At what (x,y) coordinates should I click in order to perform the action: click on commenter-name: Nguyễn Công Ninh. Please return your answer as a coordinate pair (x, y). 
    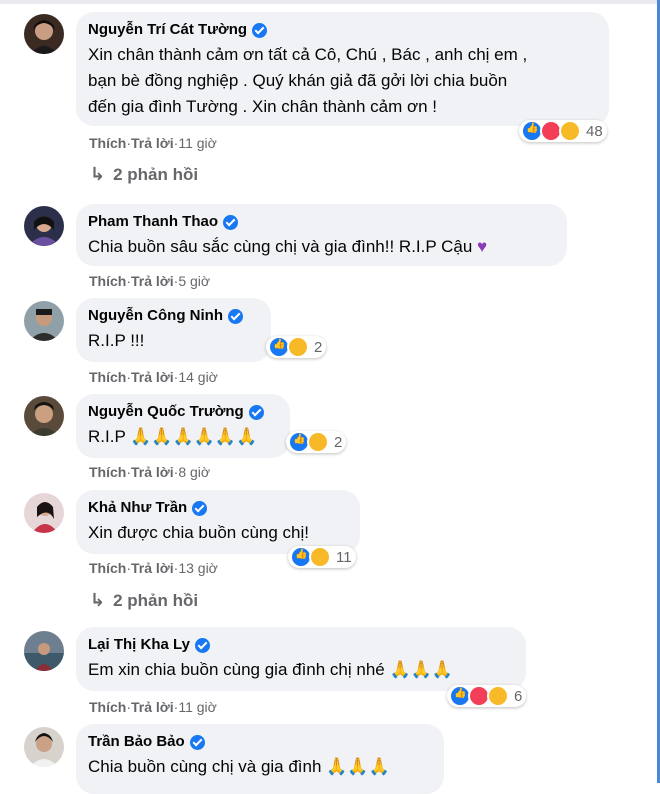
    Looking at the image, I should click on (172, 316).